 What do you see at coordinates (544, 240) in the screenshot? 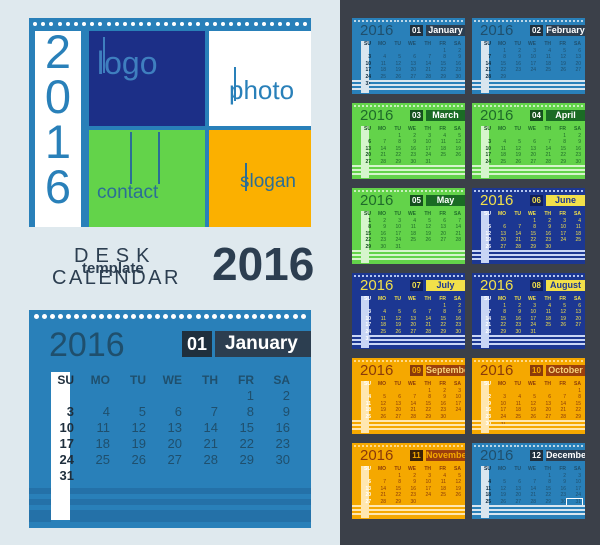
I see `month-day-cell: 23` at bounding box center [544, 240].